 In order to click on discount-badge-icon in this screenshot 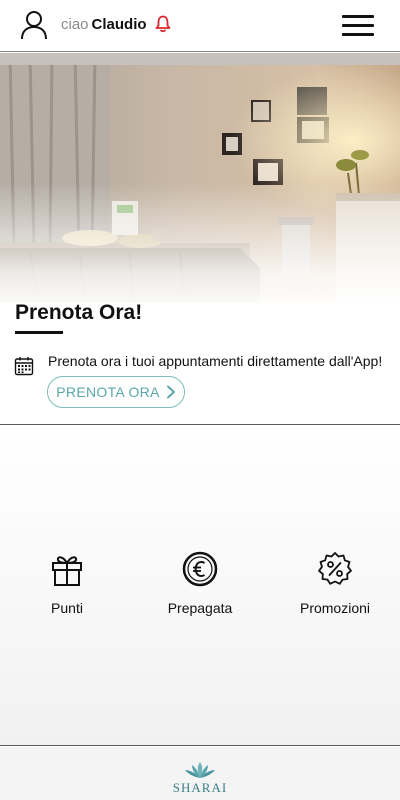, I will do `click(335, 568)`.